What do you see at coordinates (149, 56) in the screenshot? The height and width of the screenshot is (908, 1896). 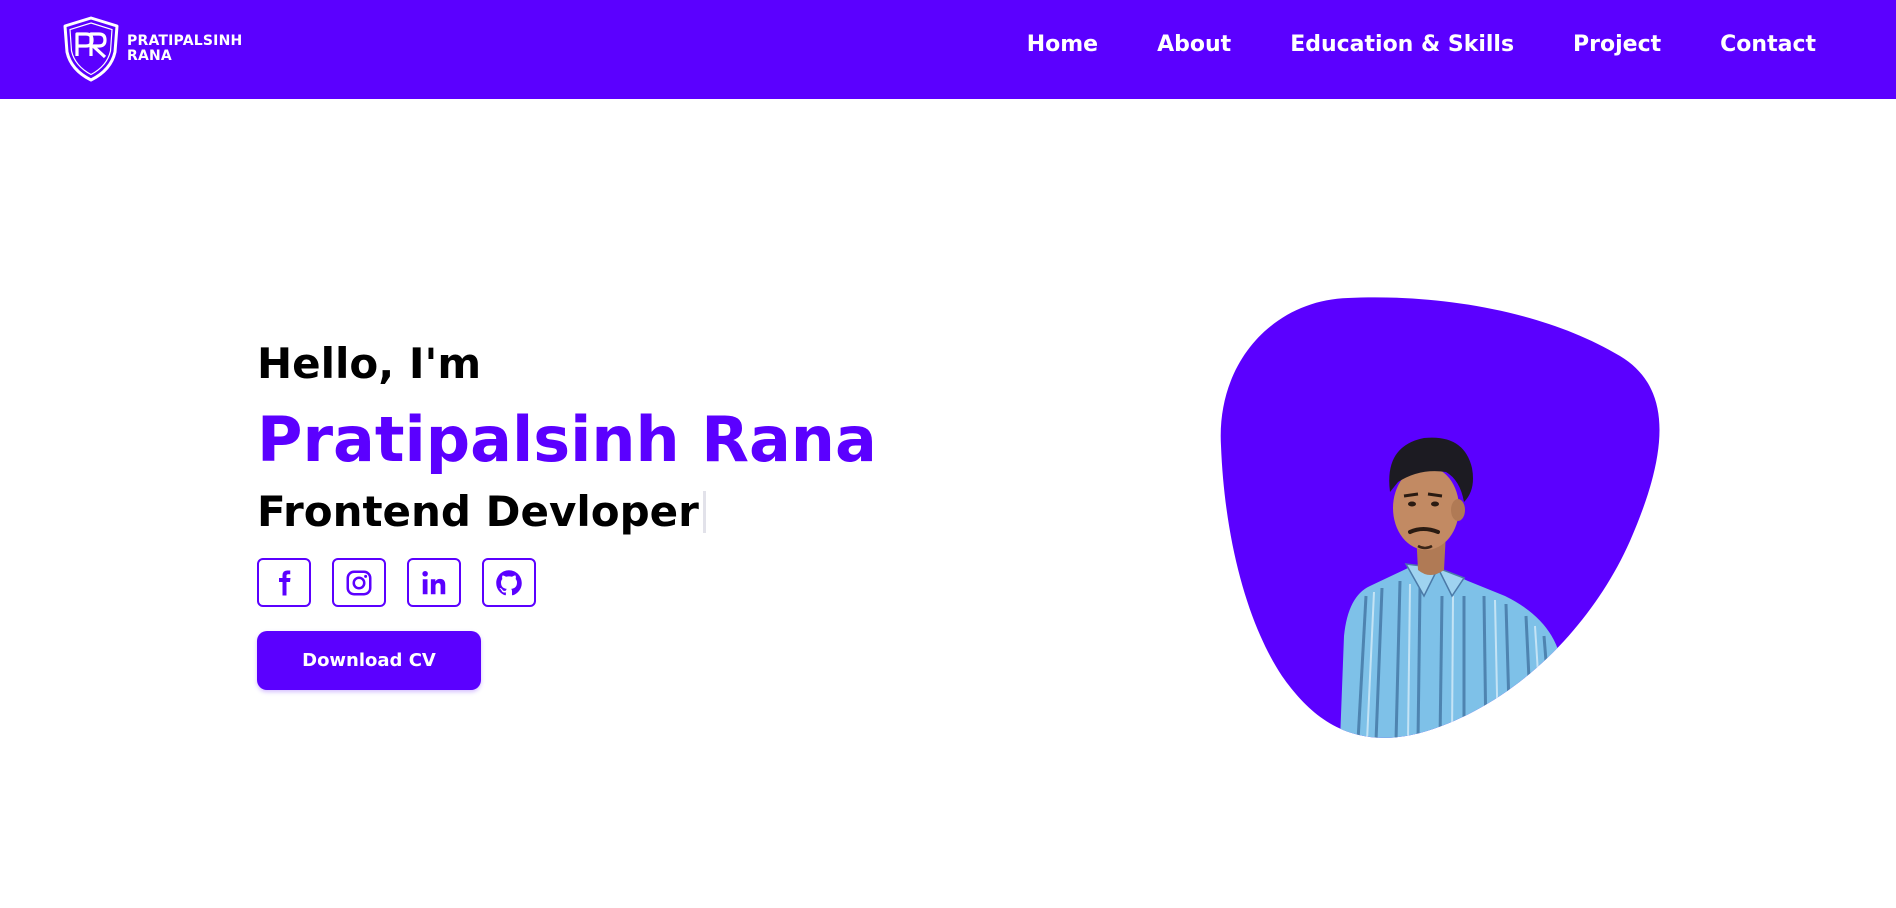 I see `brand-name-line2: RANA` at bounding box center [149, 56].